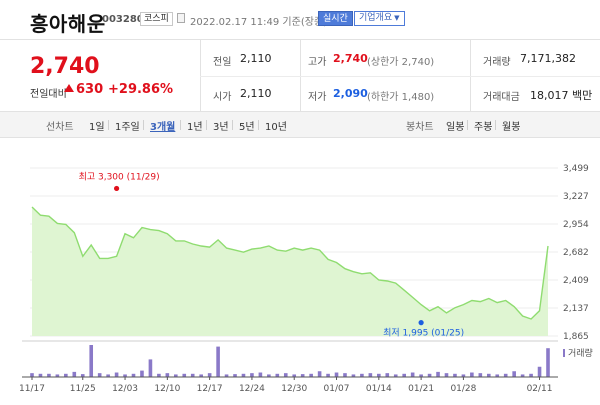 The width and height of the screenshot is (600, 405). I want to click on volume-legend-swatch, so click(564, 353).